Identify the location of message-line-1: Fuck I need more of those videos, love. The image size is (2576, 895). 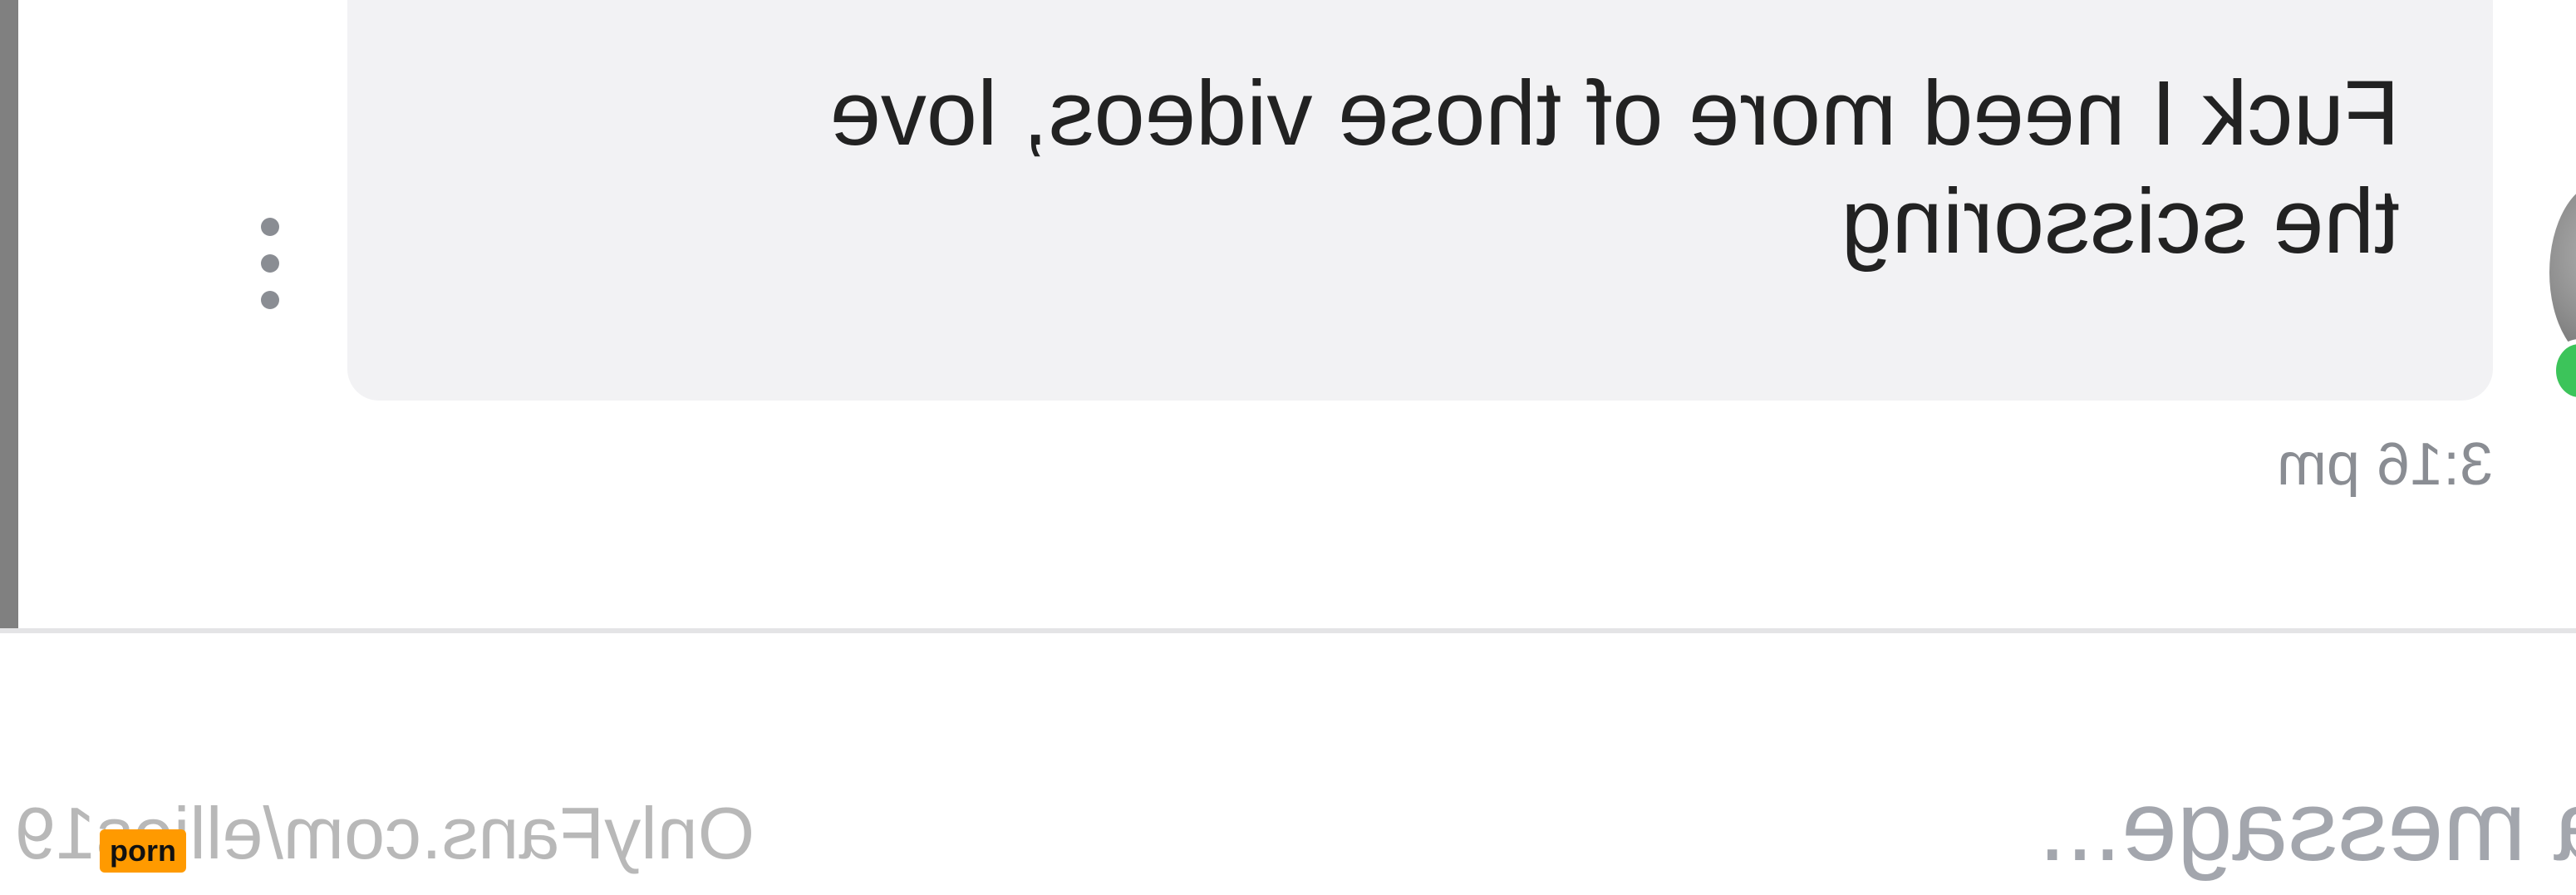
(1614, 113).